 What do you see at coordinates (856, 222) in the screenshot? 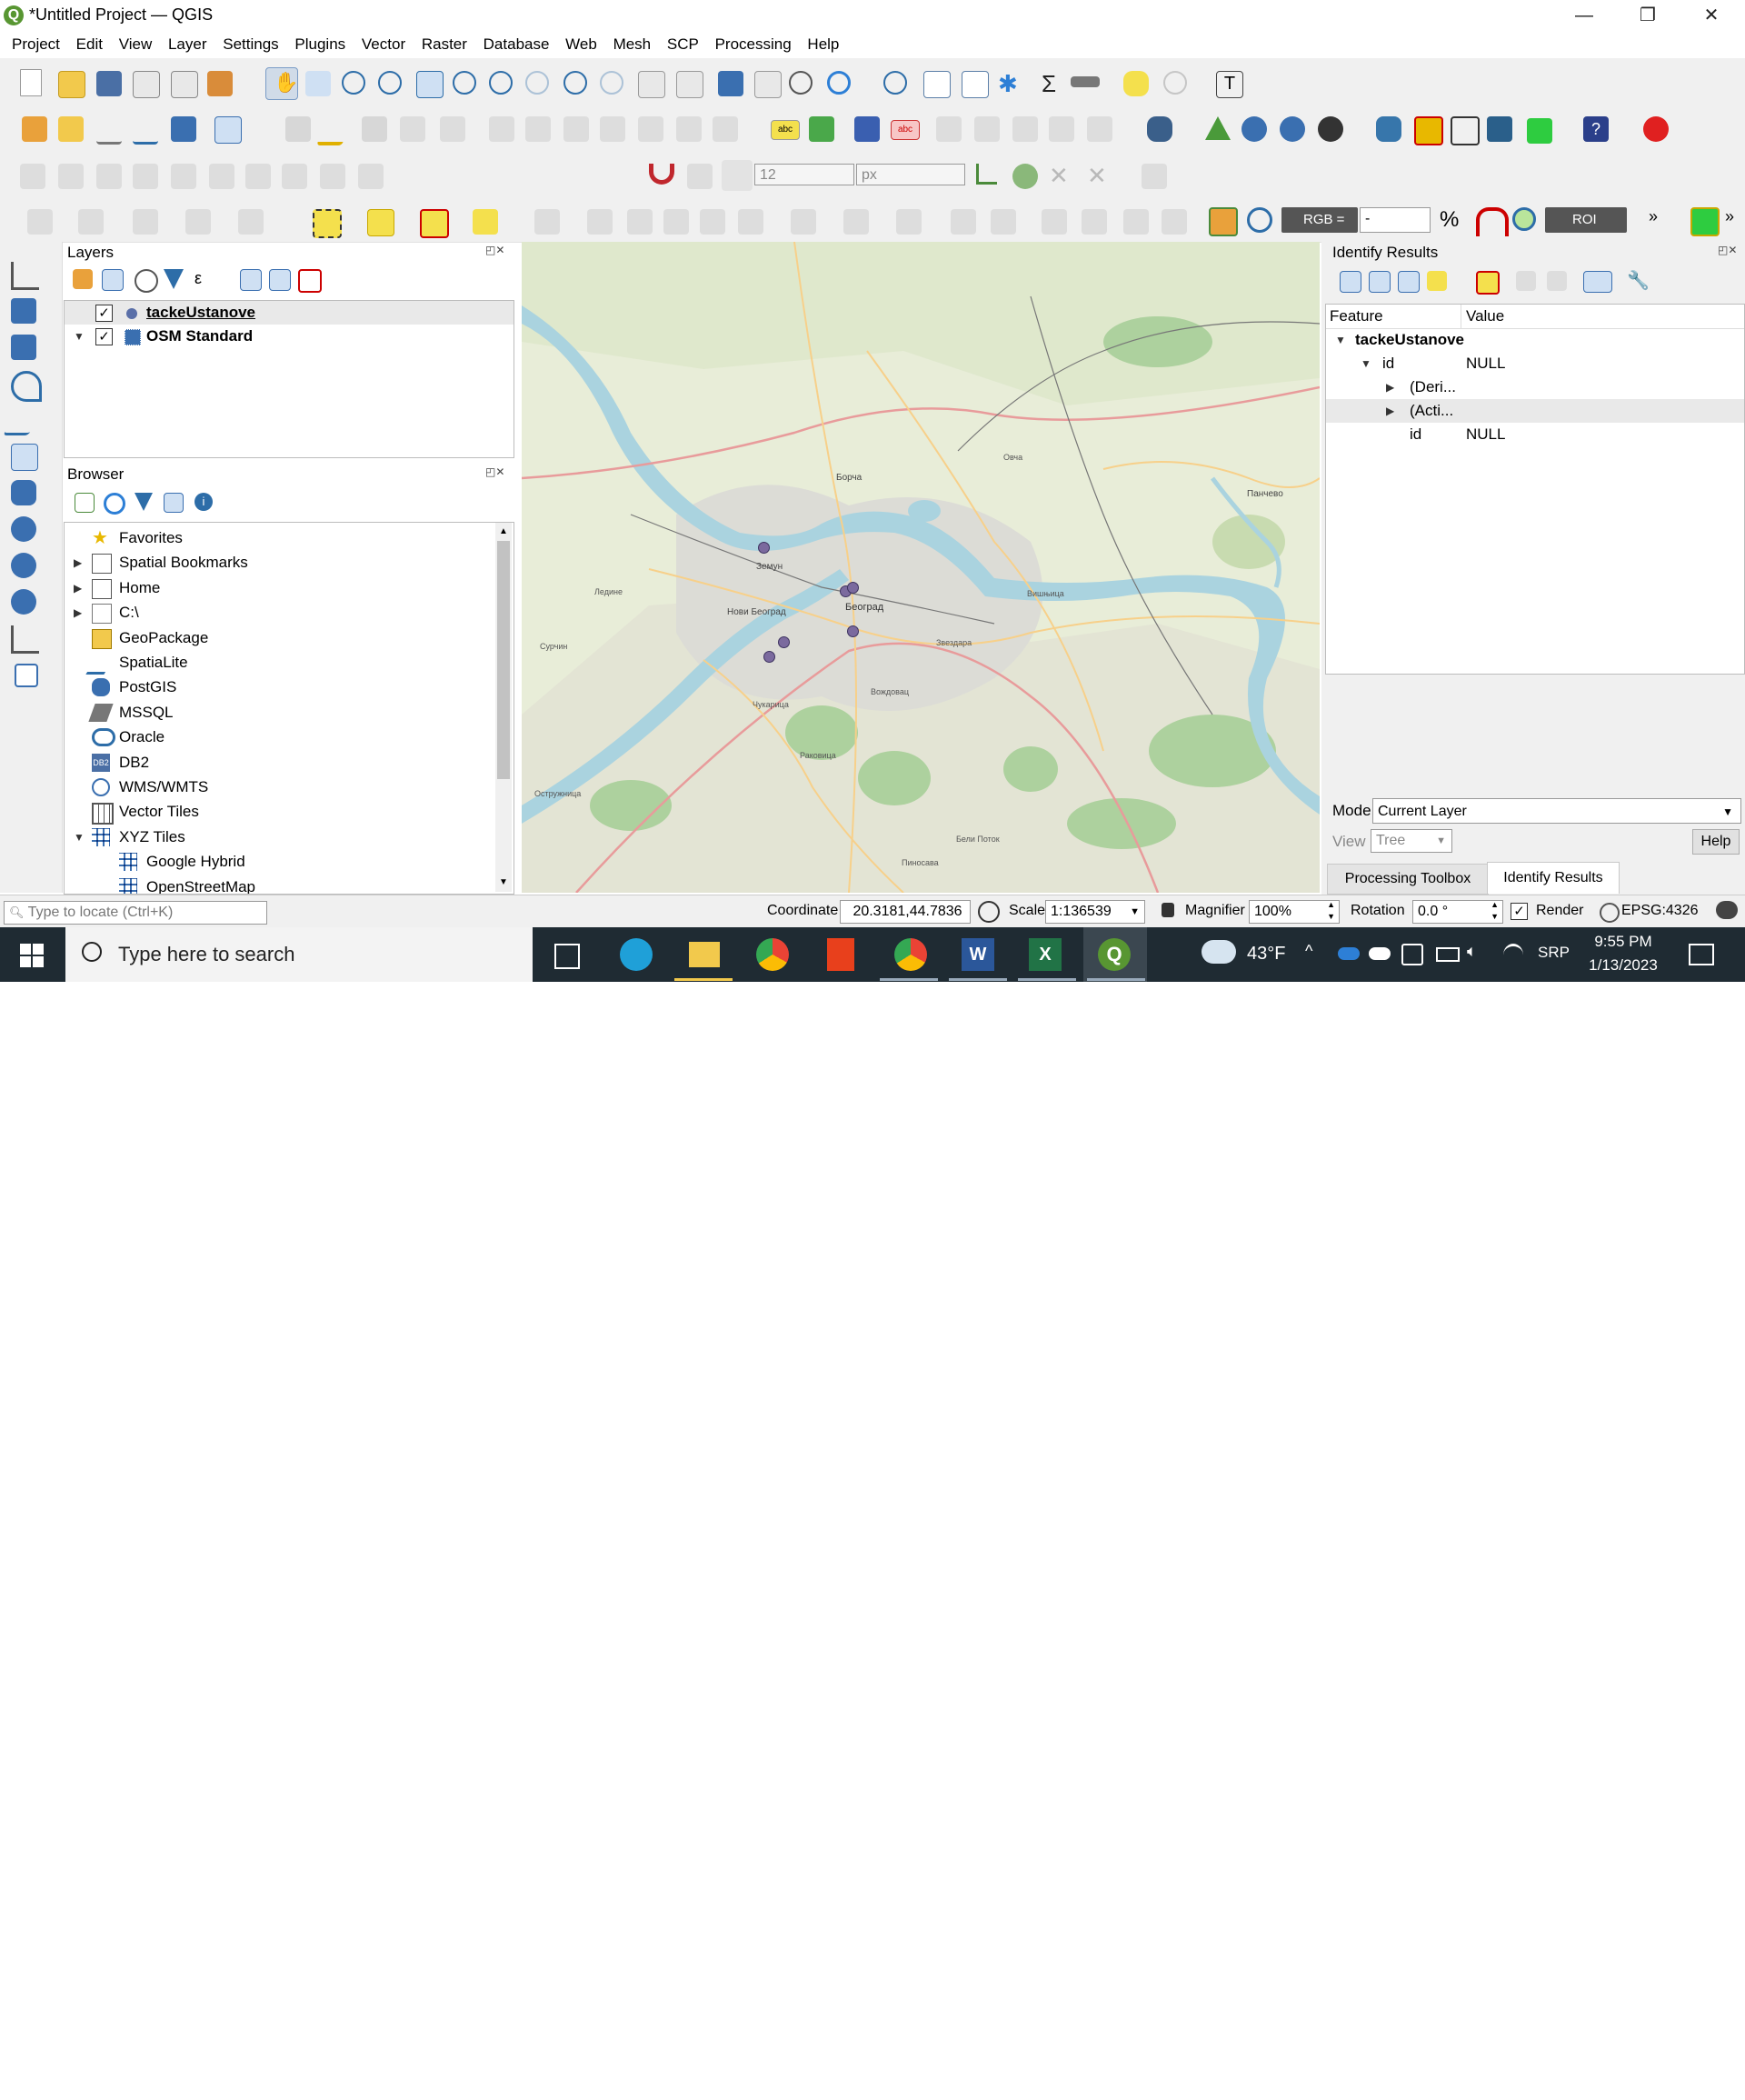
I see `annotation-3-icon` at bounding box center [856, 222].